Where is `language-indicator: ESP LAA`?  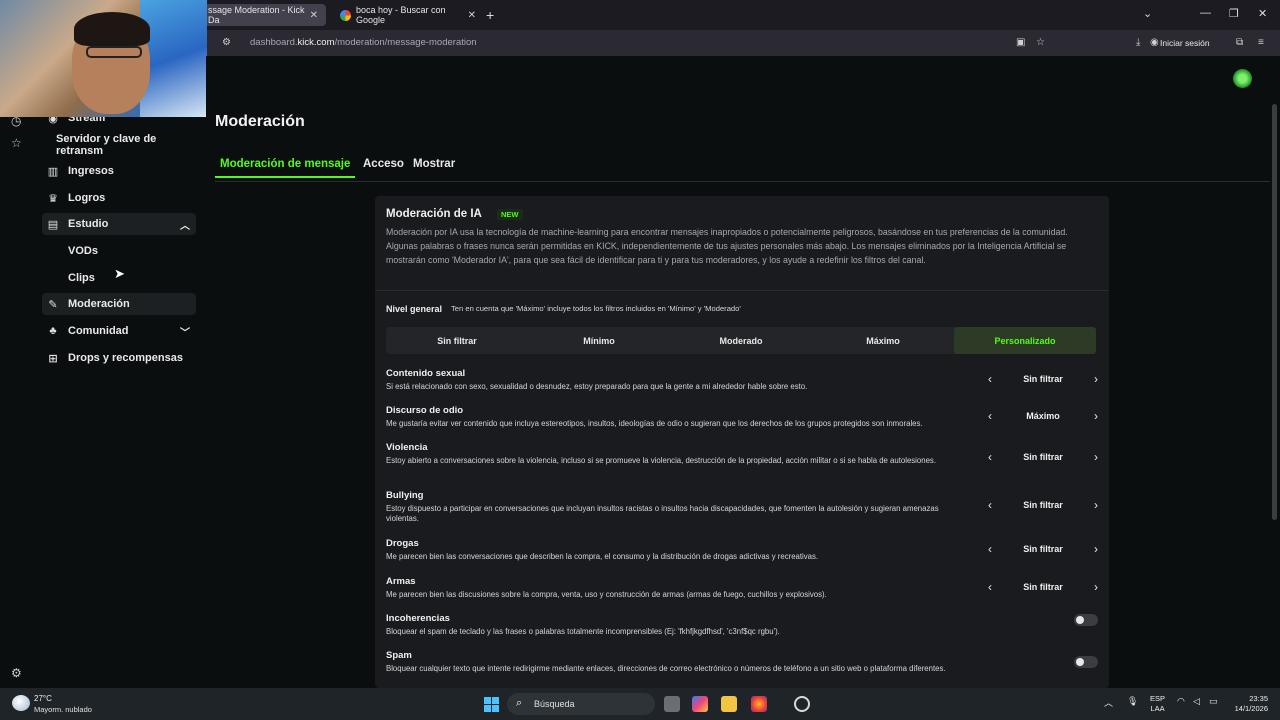 language-indicator: ESP LAA is located at coordinates (1157, 704).